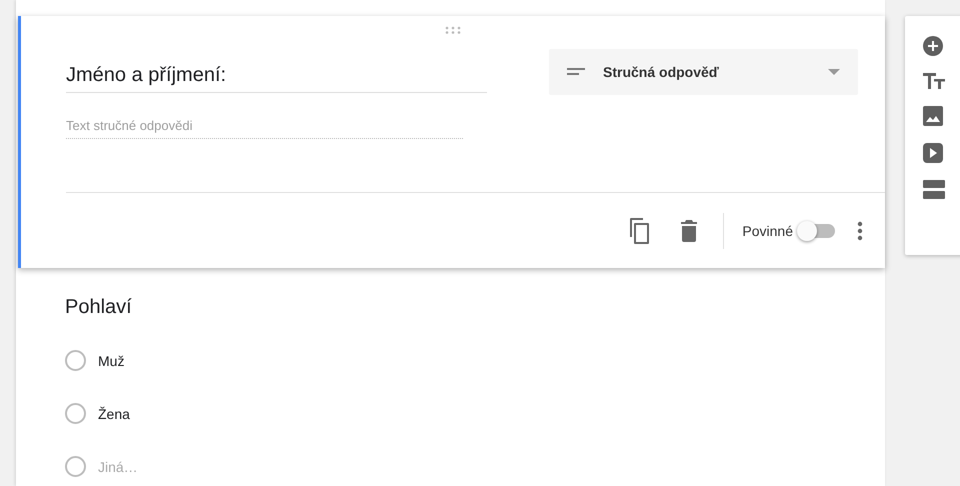 Image resolution: width=960 pixels, height=486 pixels. I want to click on question-title-field: Jméno a příjmení:, so click(276, 71).